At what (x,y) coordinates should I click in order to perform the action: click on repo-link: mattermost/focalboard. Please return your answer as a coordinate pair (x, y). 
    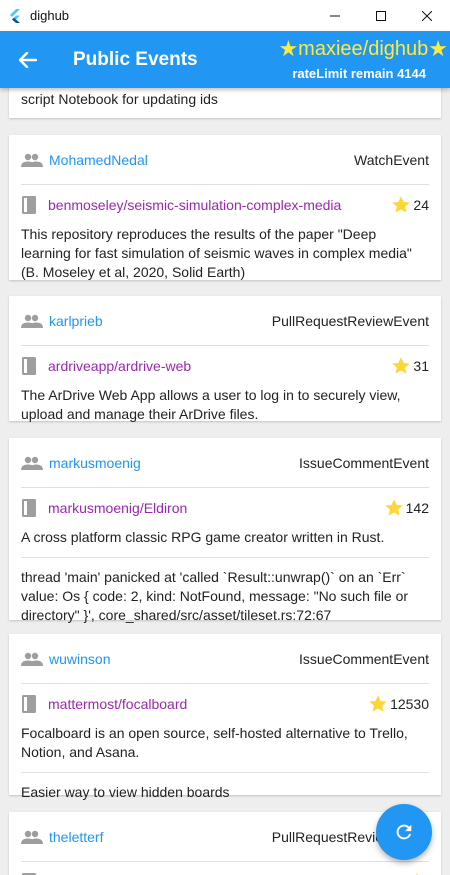
    Looking at the image, I should click on (208, 704).